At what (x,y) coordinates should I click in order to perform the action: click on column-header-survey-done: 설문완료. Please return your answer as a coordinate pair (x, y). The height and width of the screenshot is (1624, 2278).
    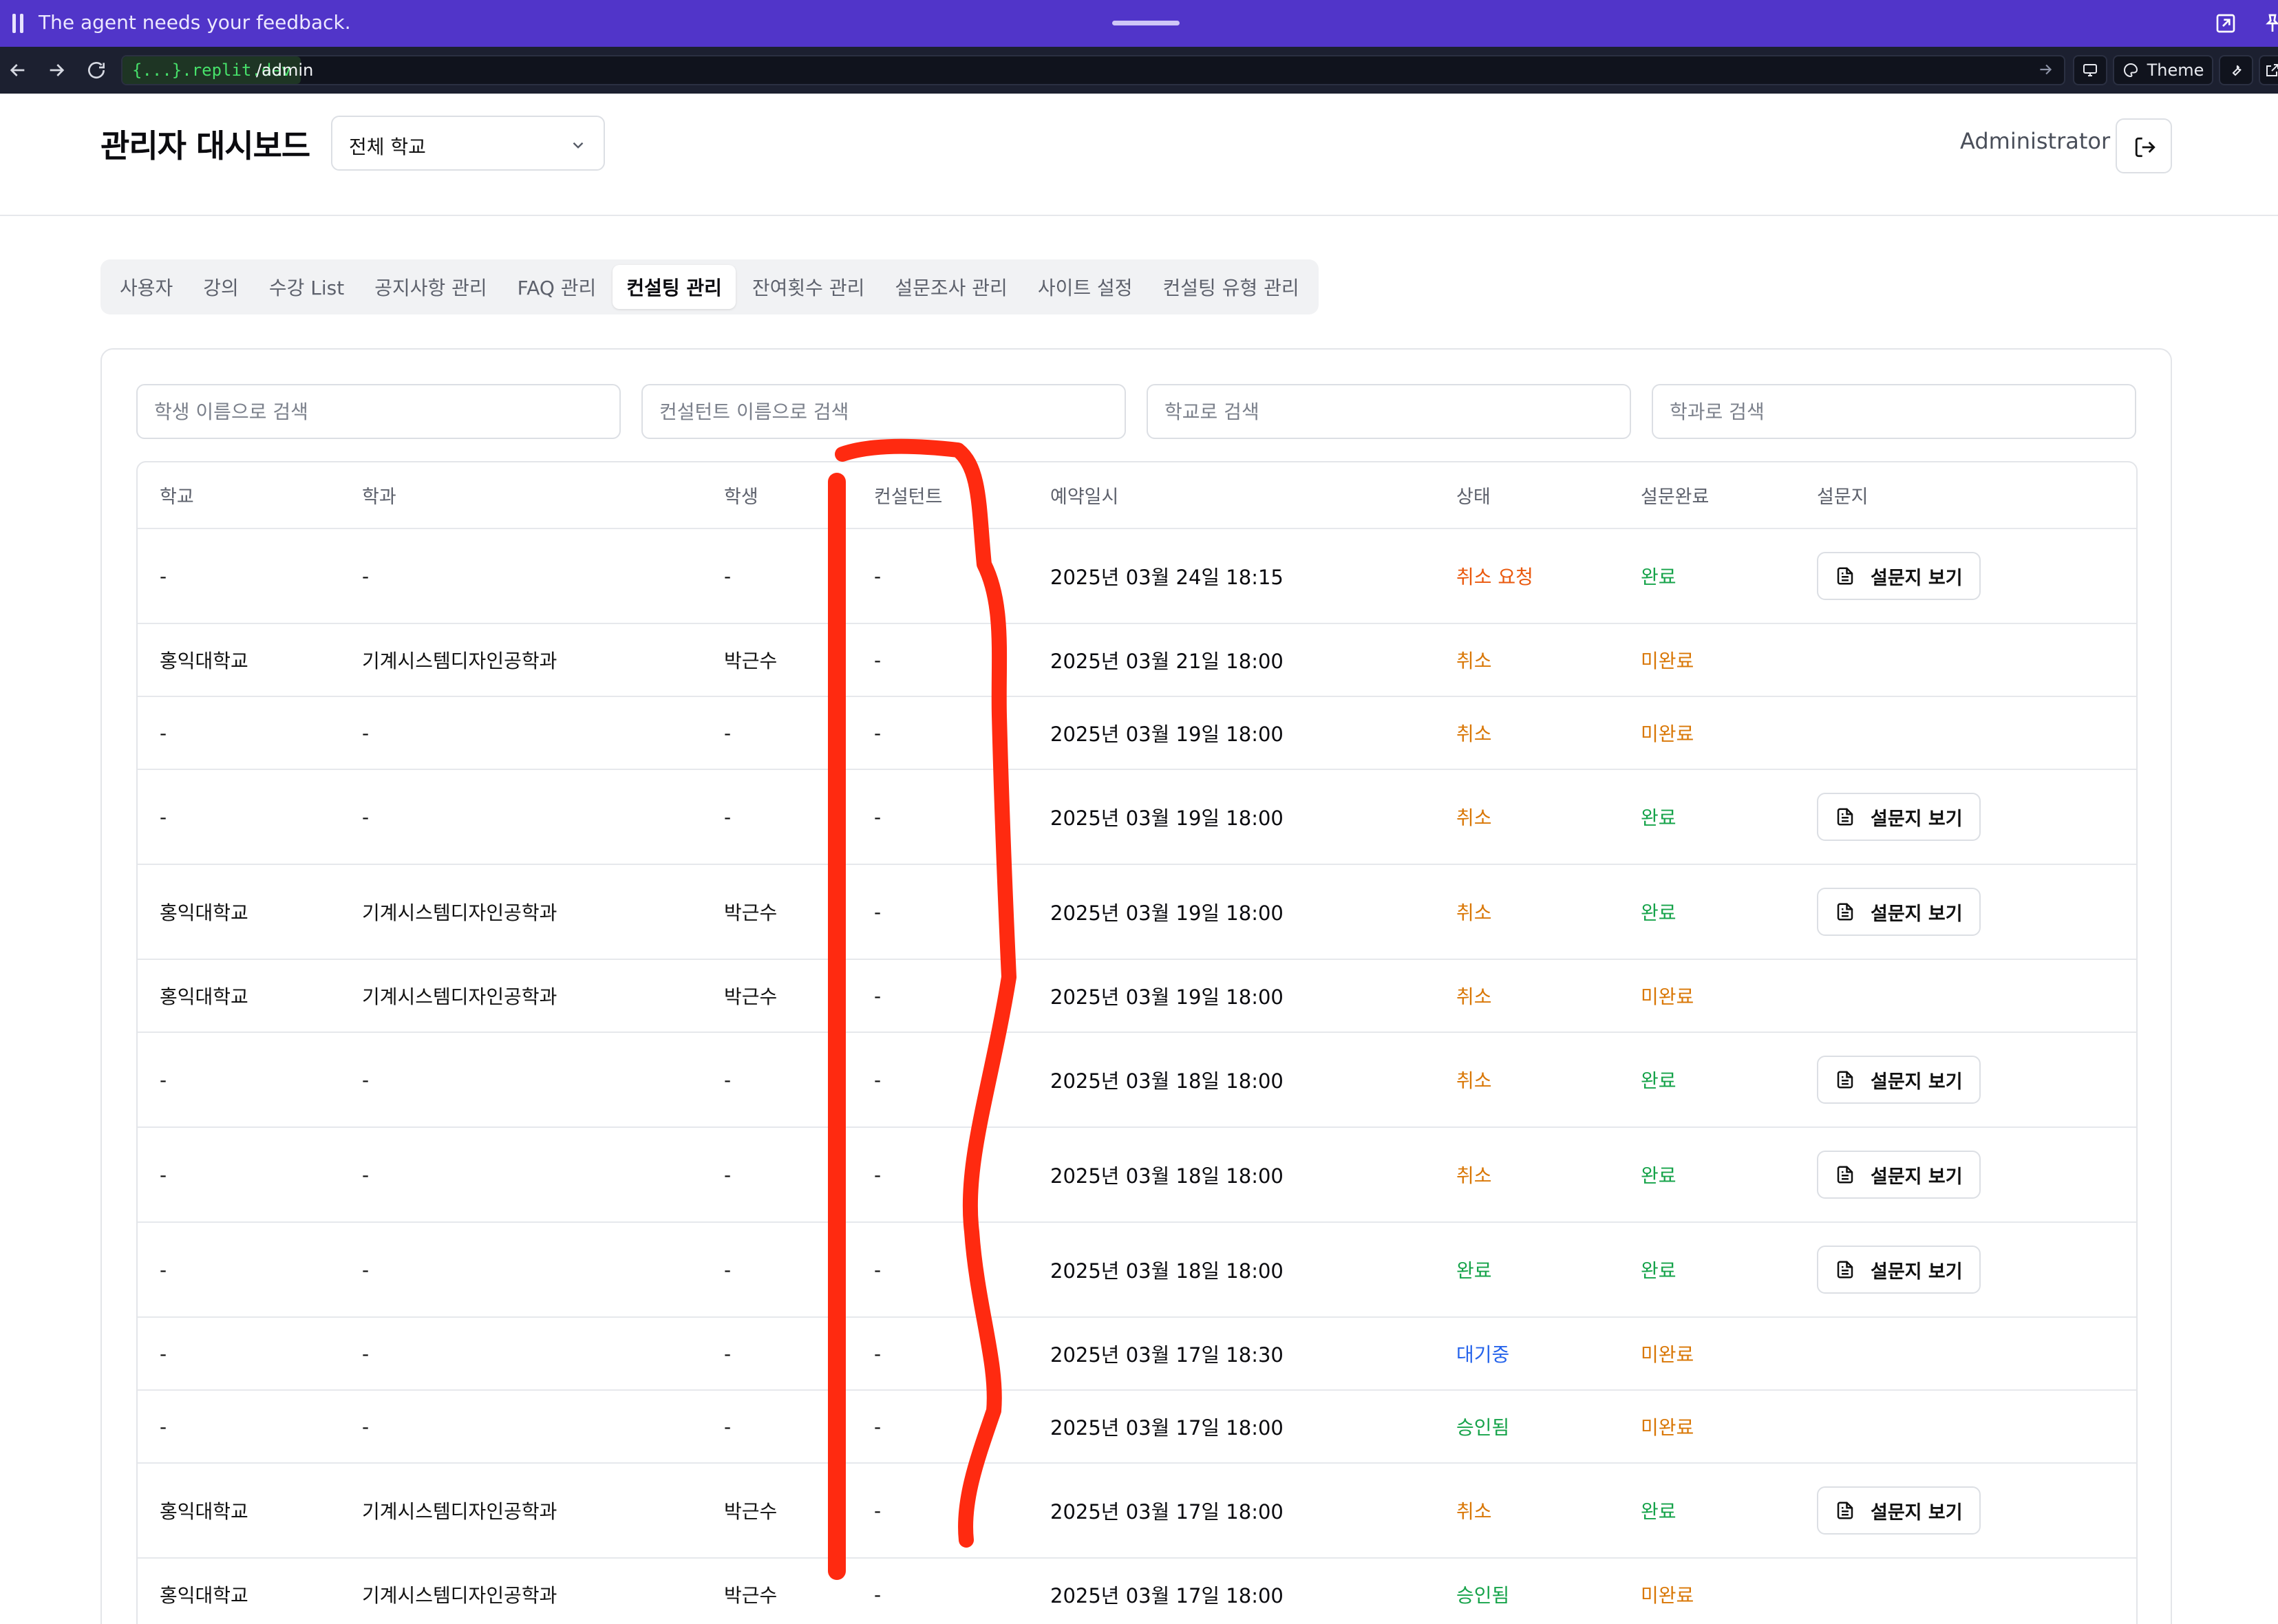
    Looking at the image, I should click on (1707, 495).